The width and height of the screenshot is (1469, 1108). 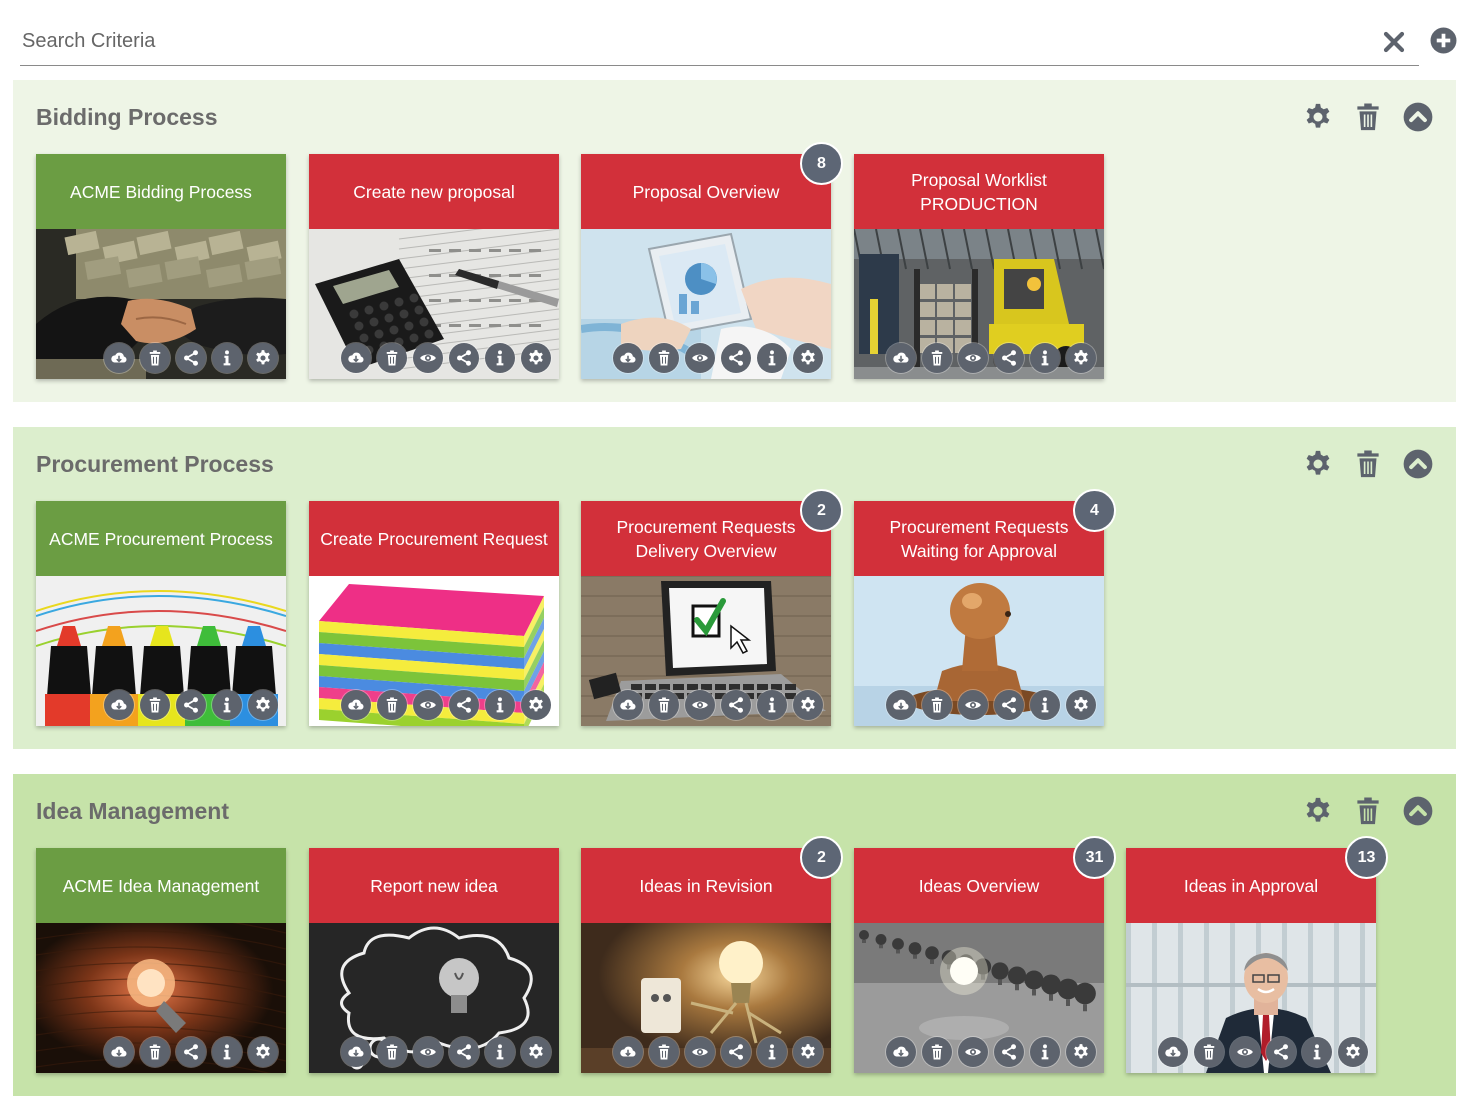 What do you see at coordinates (161, 613) in the screenshot?
I see `app-tile: ACME Procurement Process` at bounding box center [161, 613].